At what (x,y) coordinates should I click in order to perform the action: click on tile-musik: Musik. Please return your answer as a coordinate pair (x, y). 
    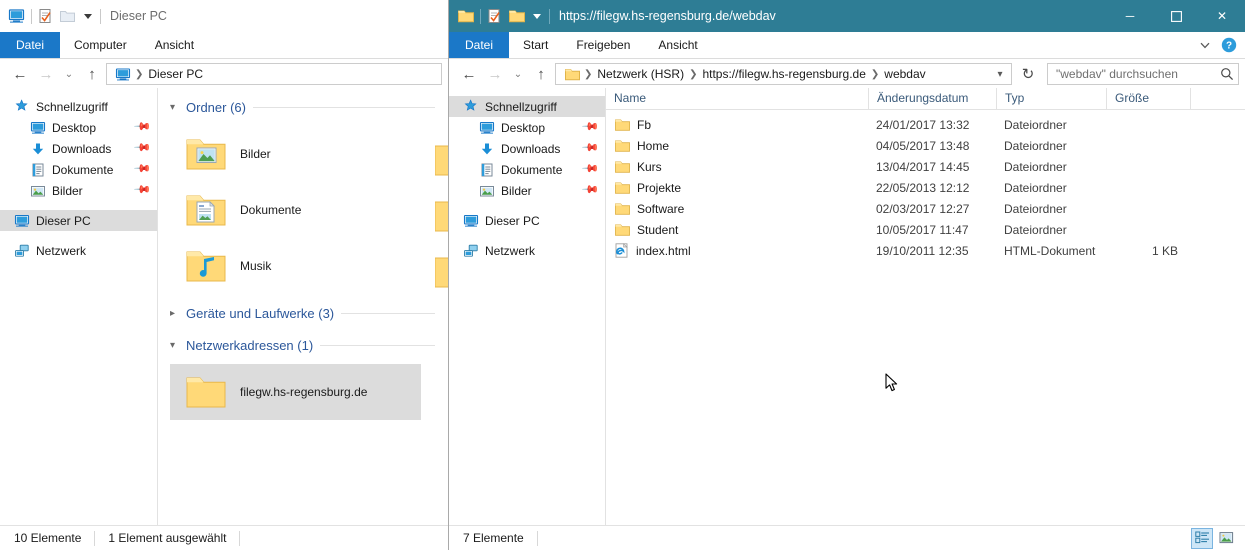
    Looking at the image, I should click on (295, 266).